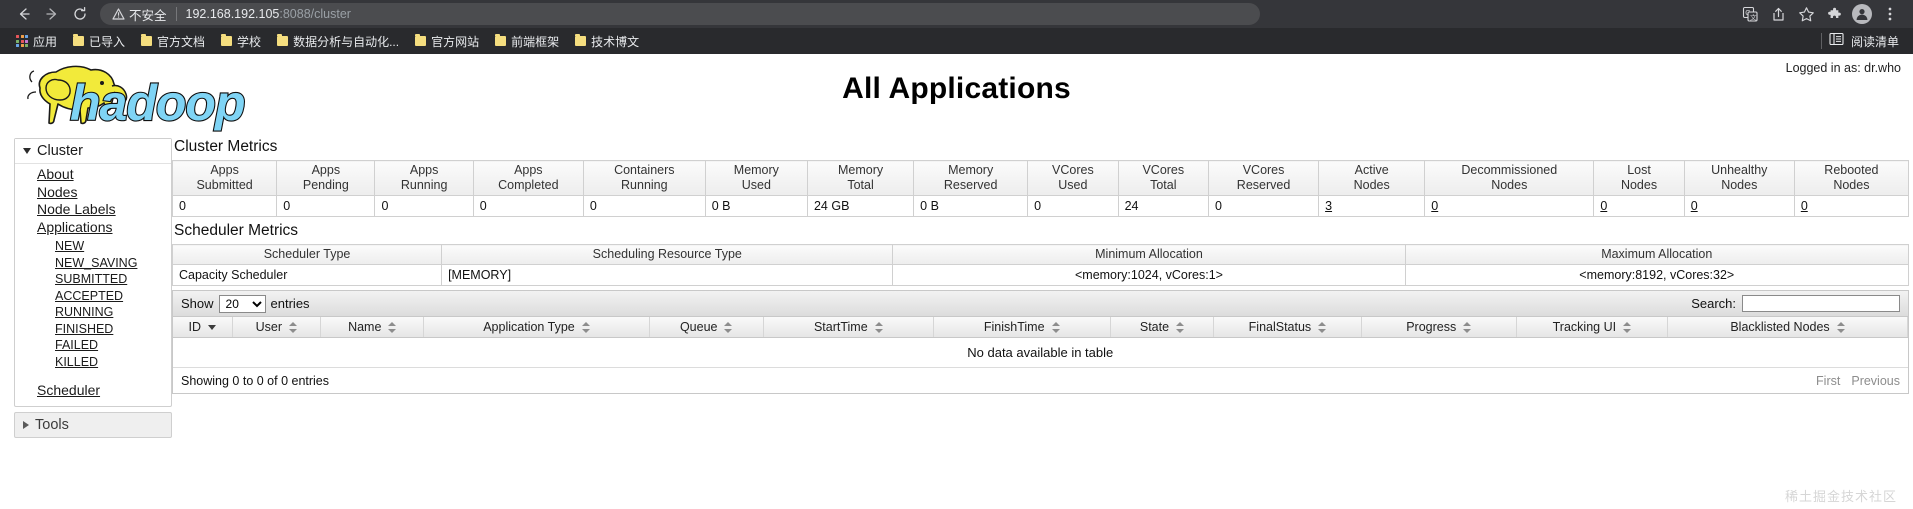 The height and width of the screenshot is (509, 1913). What do you see at coordinates (203, 327) in the screenshot?
I see `column-header-id: ID` at bounding box center [203, 327].